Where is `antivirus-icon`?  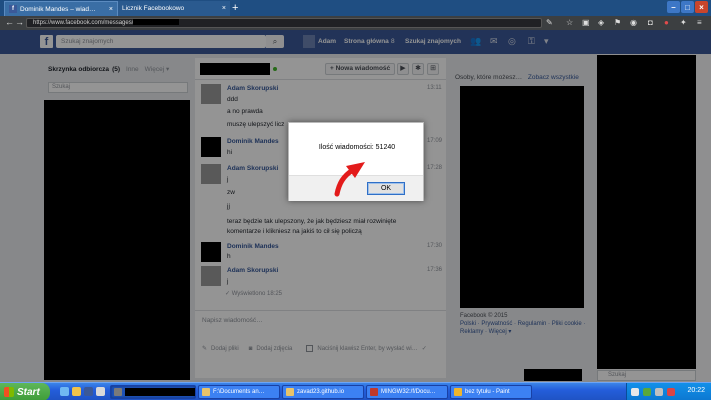
antivirus-icon is located at coordinates (647, 392).